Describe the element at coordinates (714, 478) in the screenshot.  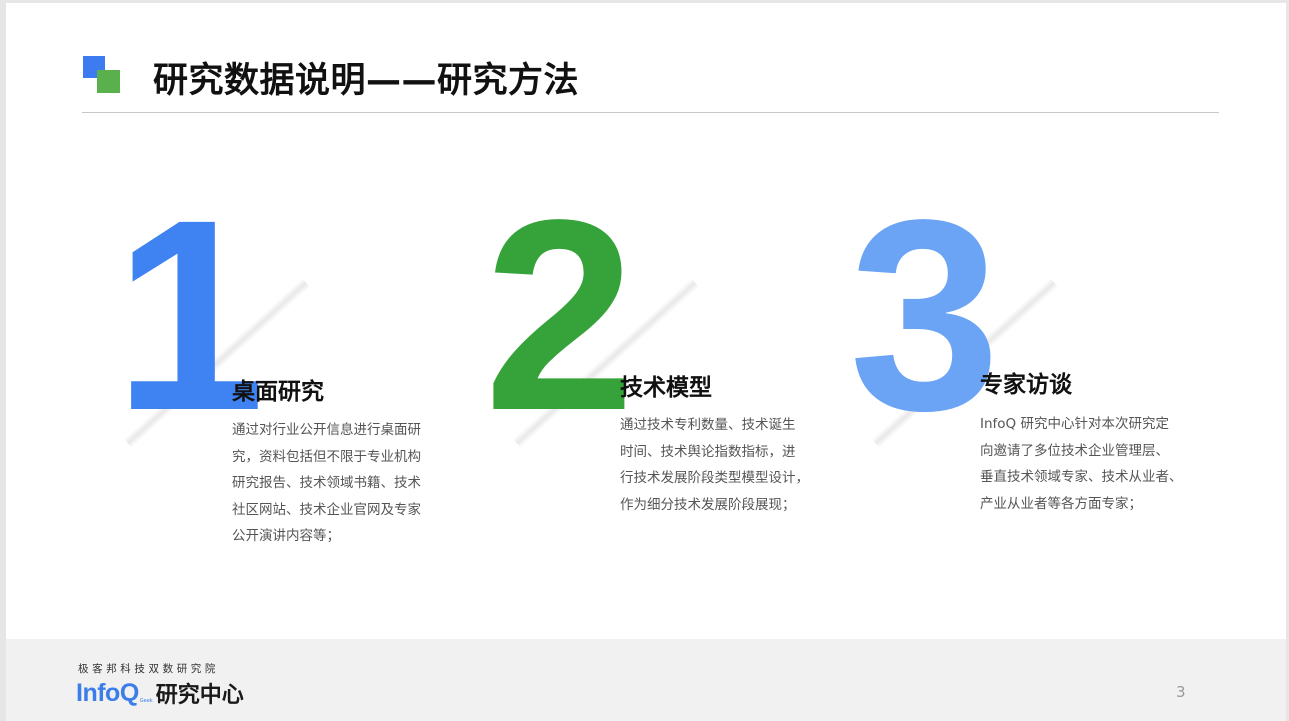
I see `body-line: 行技术发展阶段类型模型设计，` at that location.